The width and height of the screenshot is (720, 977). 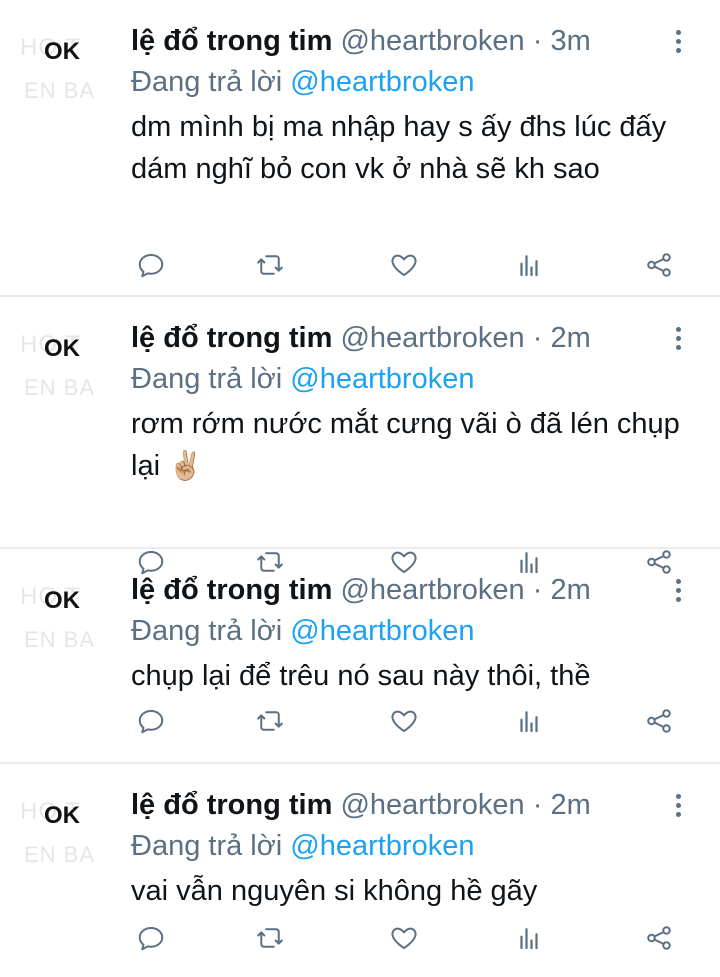 I want to click on tweet-text: vai vẫn nguyên si không hề gãy, so click(x=415, y=891).